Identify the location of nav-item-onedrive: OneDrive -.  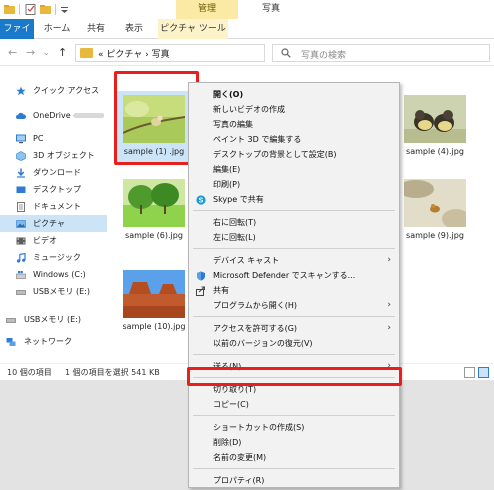
(53, 115).